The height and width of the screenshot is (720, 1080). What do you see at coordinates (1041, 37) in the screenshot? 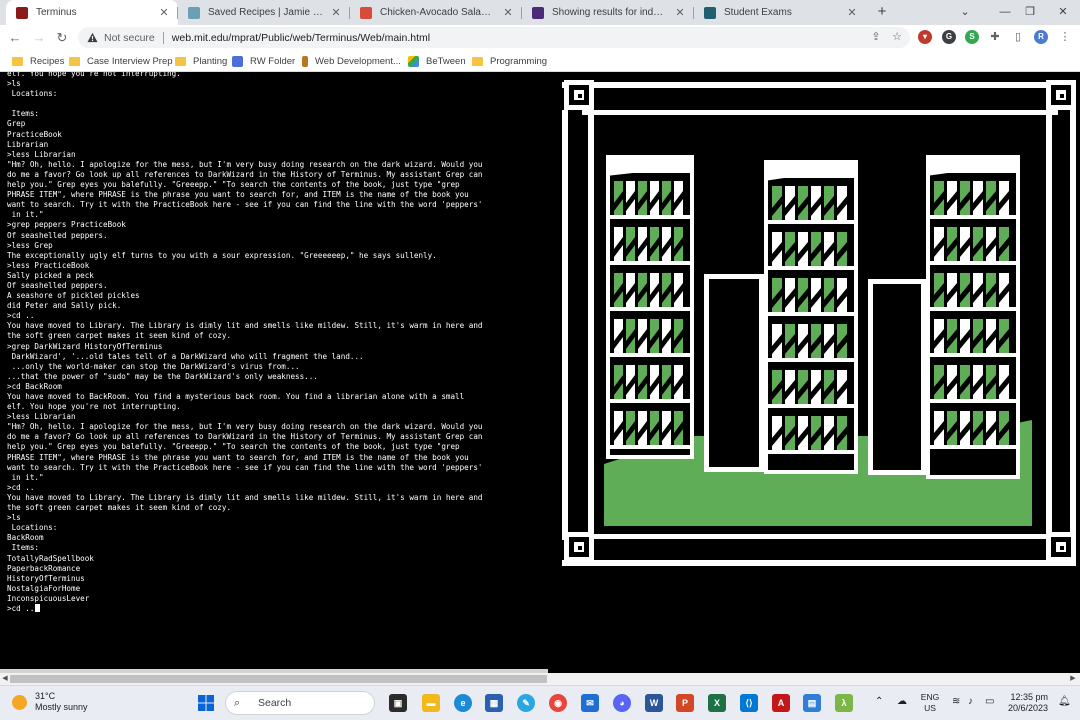
I see `profile-avatar: R` at bounding box center [1041, 37].